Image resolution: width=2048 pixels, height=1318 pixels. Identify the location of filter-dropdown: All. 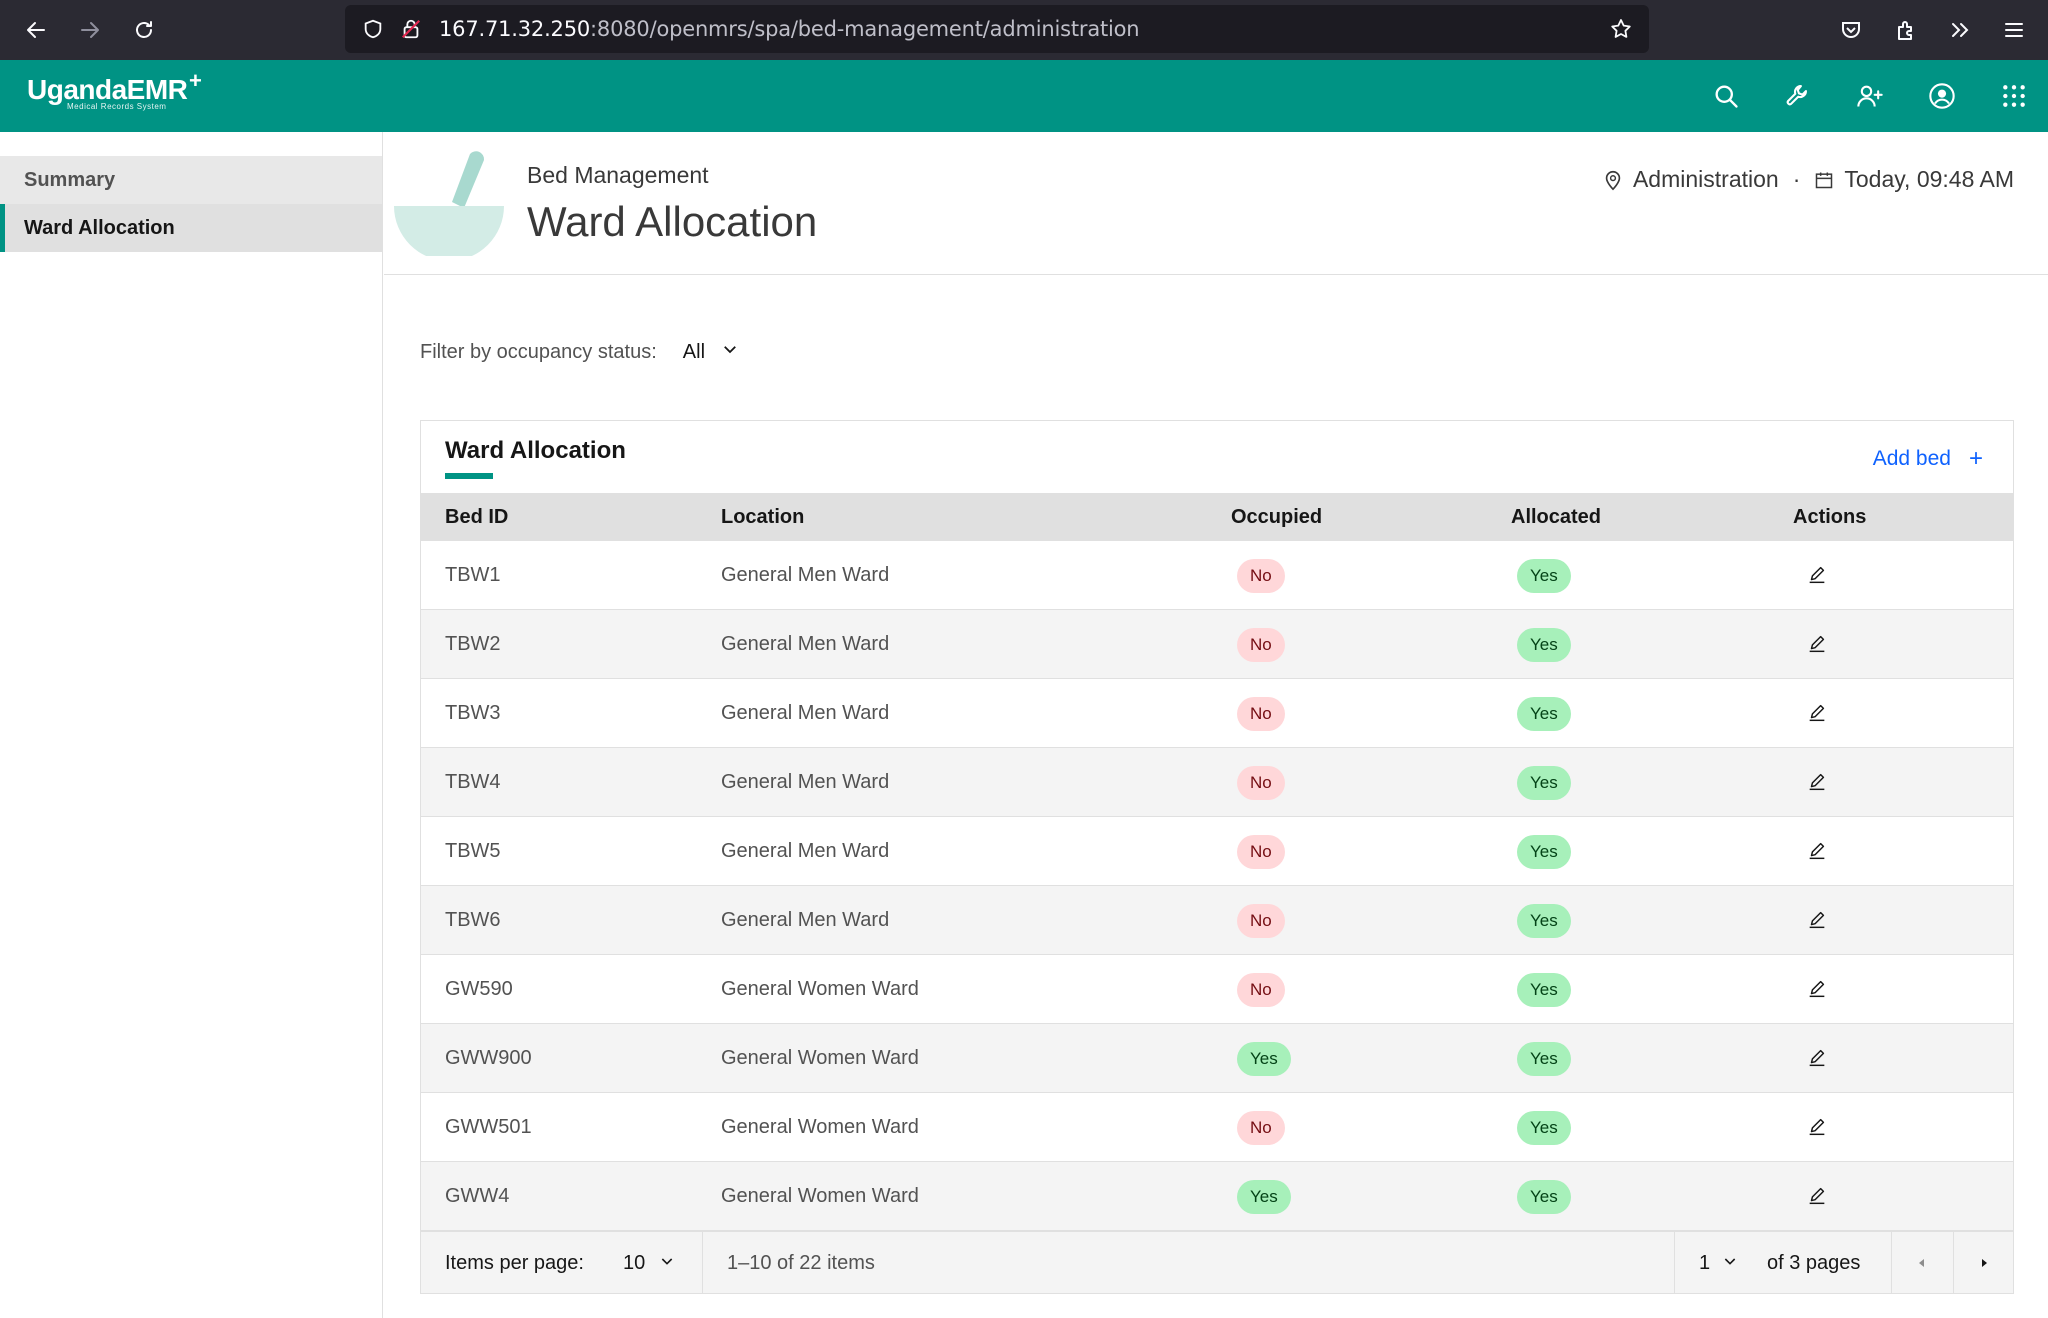
(694, 352).